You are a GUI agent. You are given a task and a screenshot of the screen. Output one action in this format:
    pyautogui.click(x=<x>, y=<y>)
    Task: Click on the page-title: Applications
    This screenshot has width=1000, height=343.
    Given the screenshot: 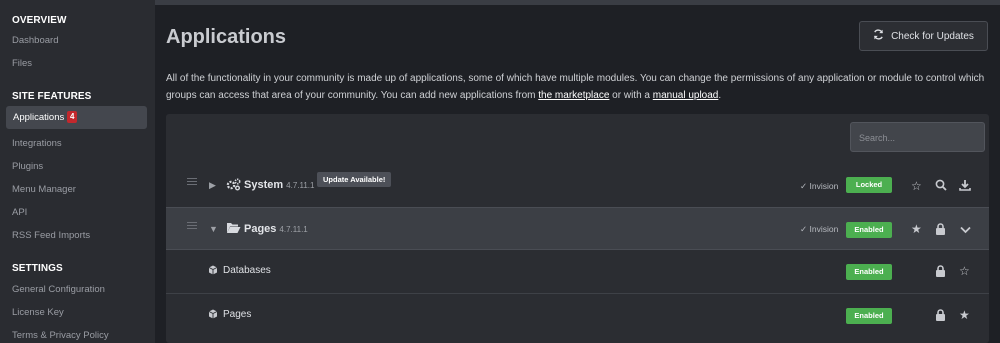 What is the action you would take?
    pyautogui.click(x=226, y=37)
    